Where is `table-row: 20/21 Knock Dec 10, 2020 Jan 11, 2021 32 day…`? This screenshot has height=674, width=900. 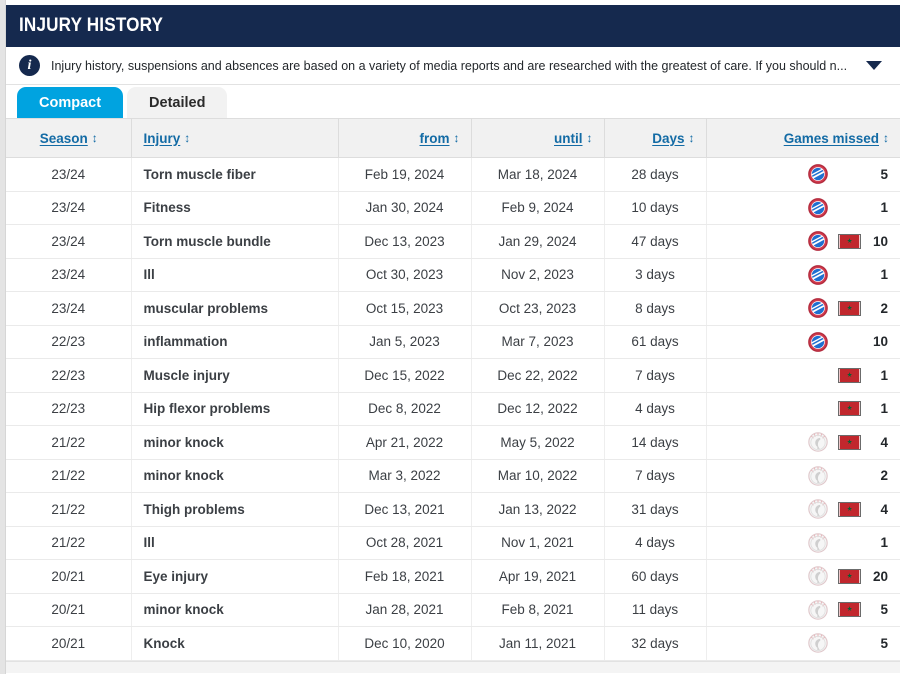 table-row: 20/21 Knock Dec 10, 2020 Jan 11, 2021 32 day… is located at coordinates (453, 643).